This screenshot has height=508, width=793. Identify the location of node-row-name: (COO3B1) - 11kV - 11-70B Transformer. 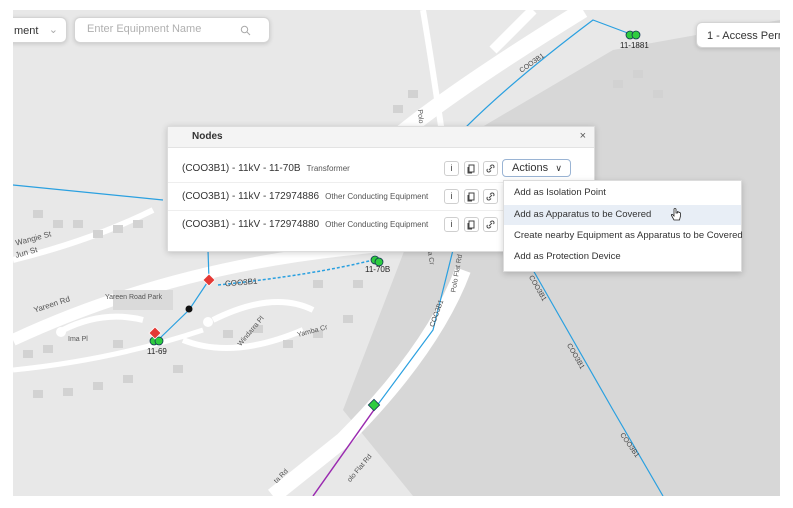
(266, 168).